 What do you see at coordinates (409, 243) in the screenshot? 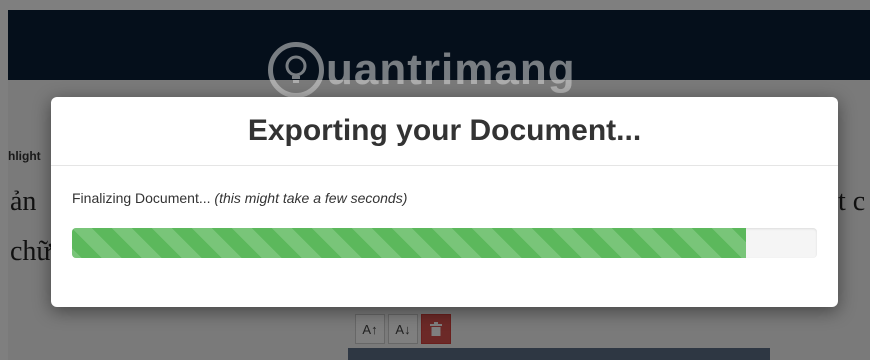
I see `progress-bar-fill` at bounding box center [409, 243].